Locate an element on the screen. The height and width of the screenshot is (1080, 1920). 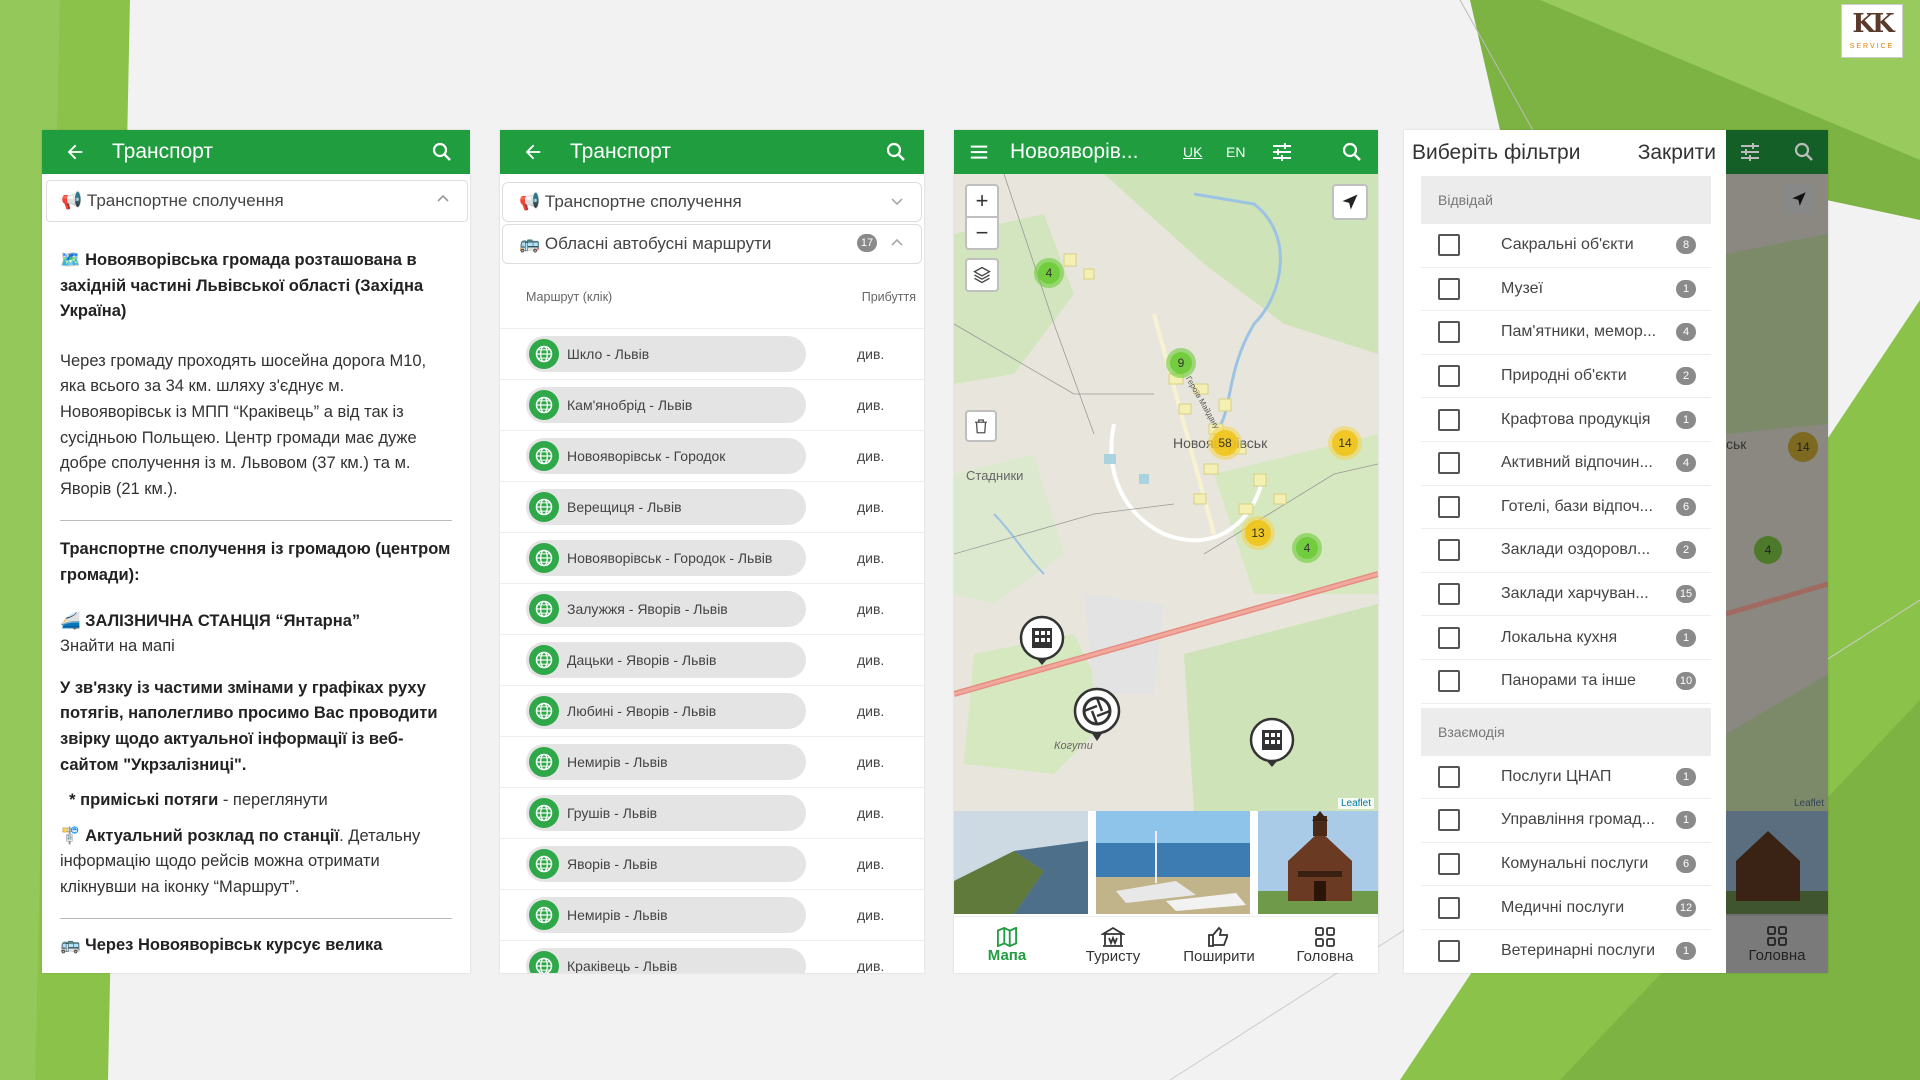
route-button: Шкло - Львів is located at coordinates (666, 354).